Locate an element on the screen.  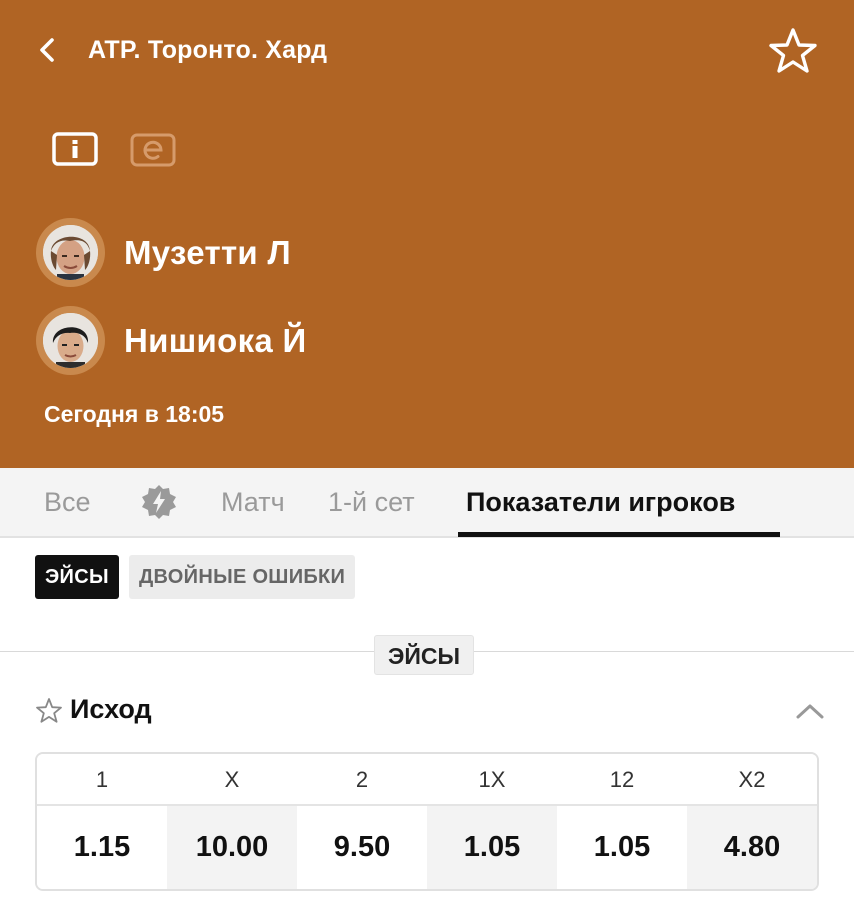
market-favorite-button is located at coordinates (49, 711).